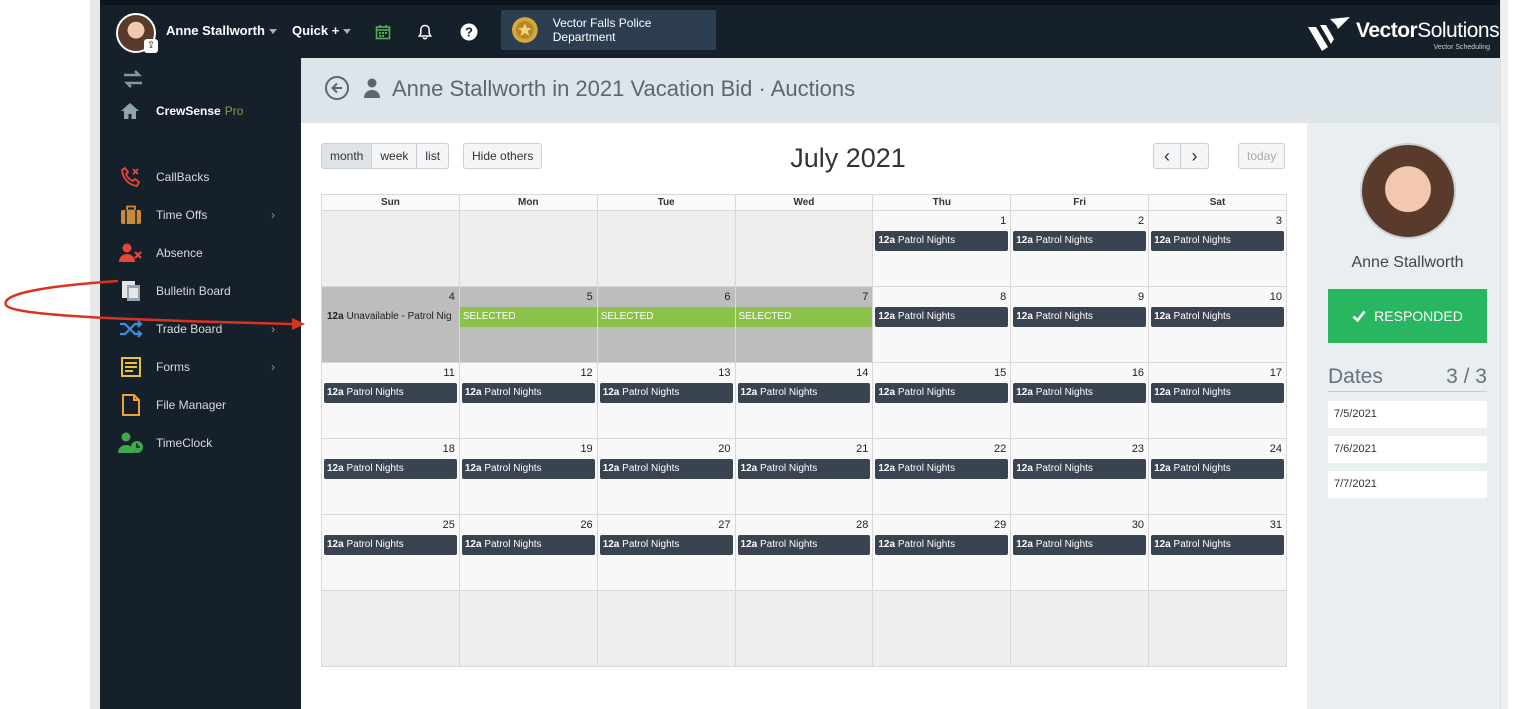 The image size is (1516, 709). Describe the element at coordinates (200, 443) in the screenshot. I see `sidebar-item-timeclock: TimeClock` at that location.